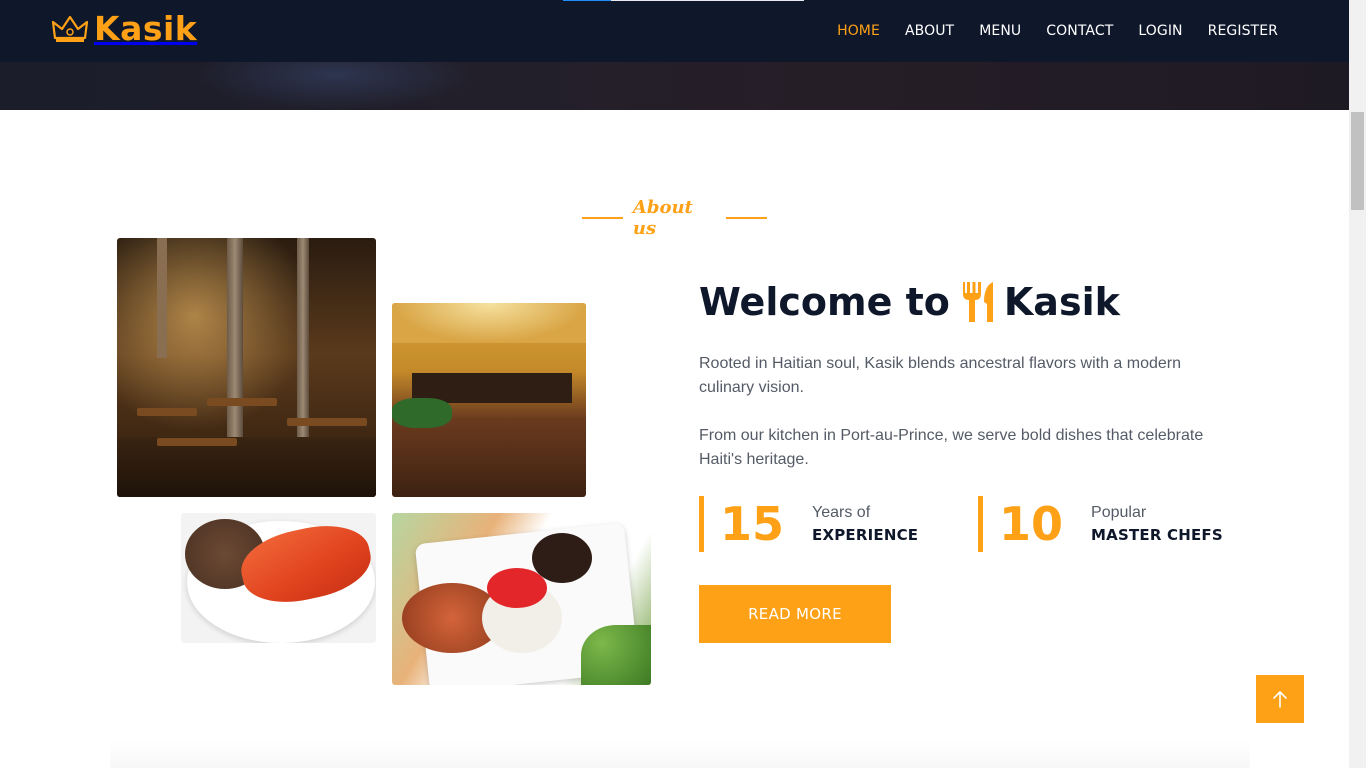  What do you see at coordinates (1000, 31) in the screenshot?
I see `nav-menu: MENU` at bounding box center [1000, 31].